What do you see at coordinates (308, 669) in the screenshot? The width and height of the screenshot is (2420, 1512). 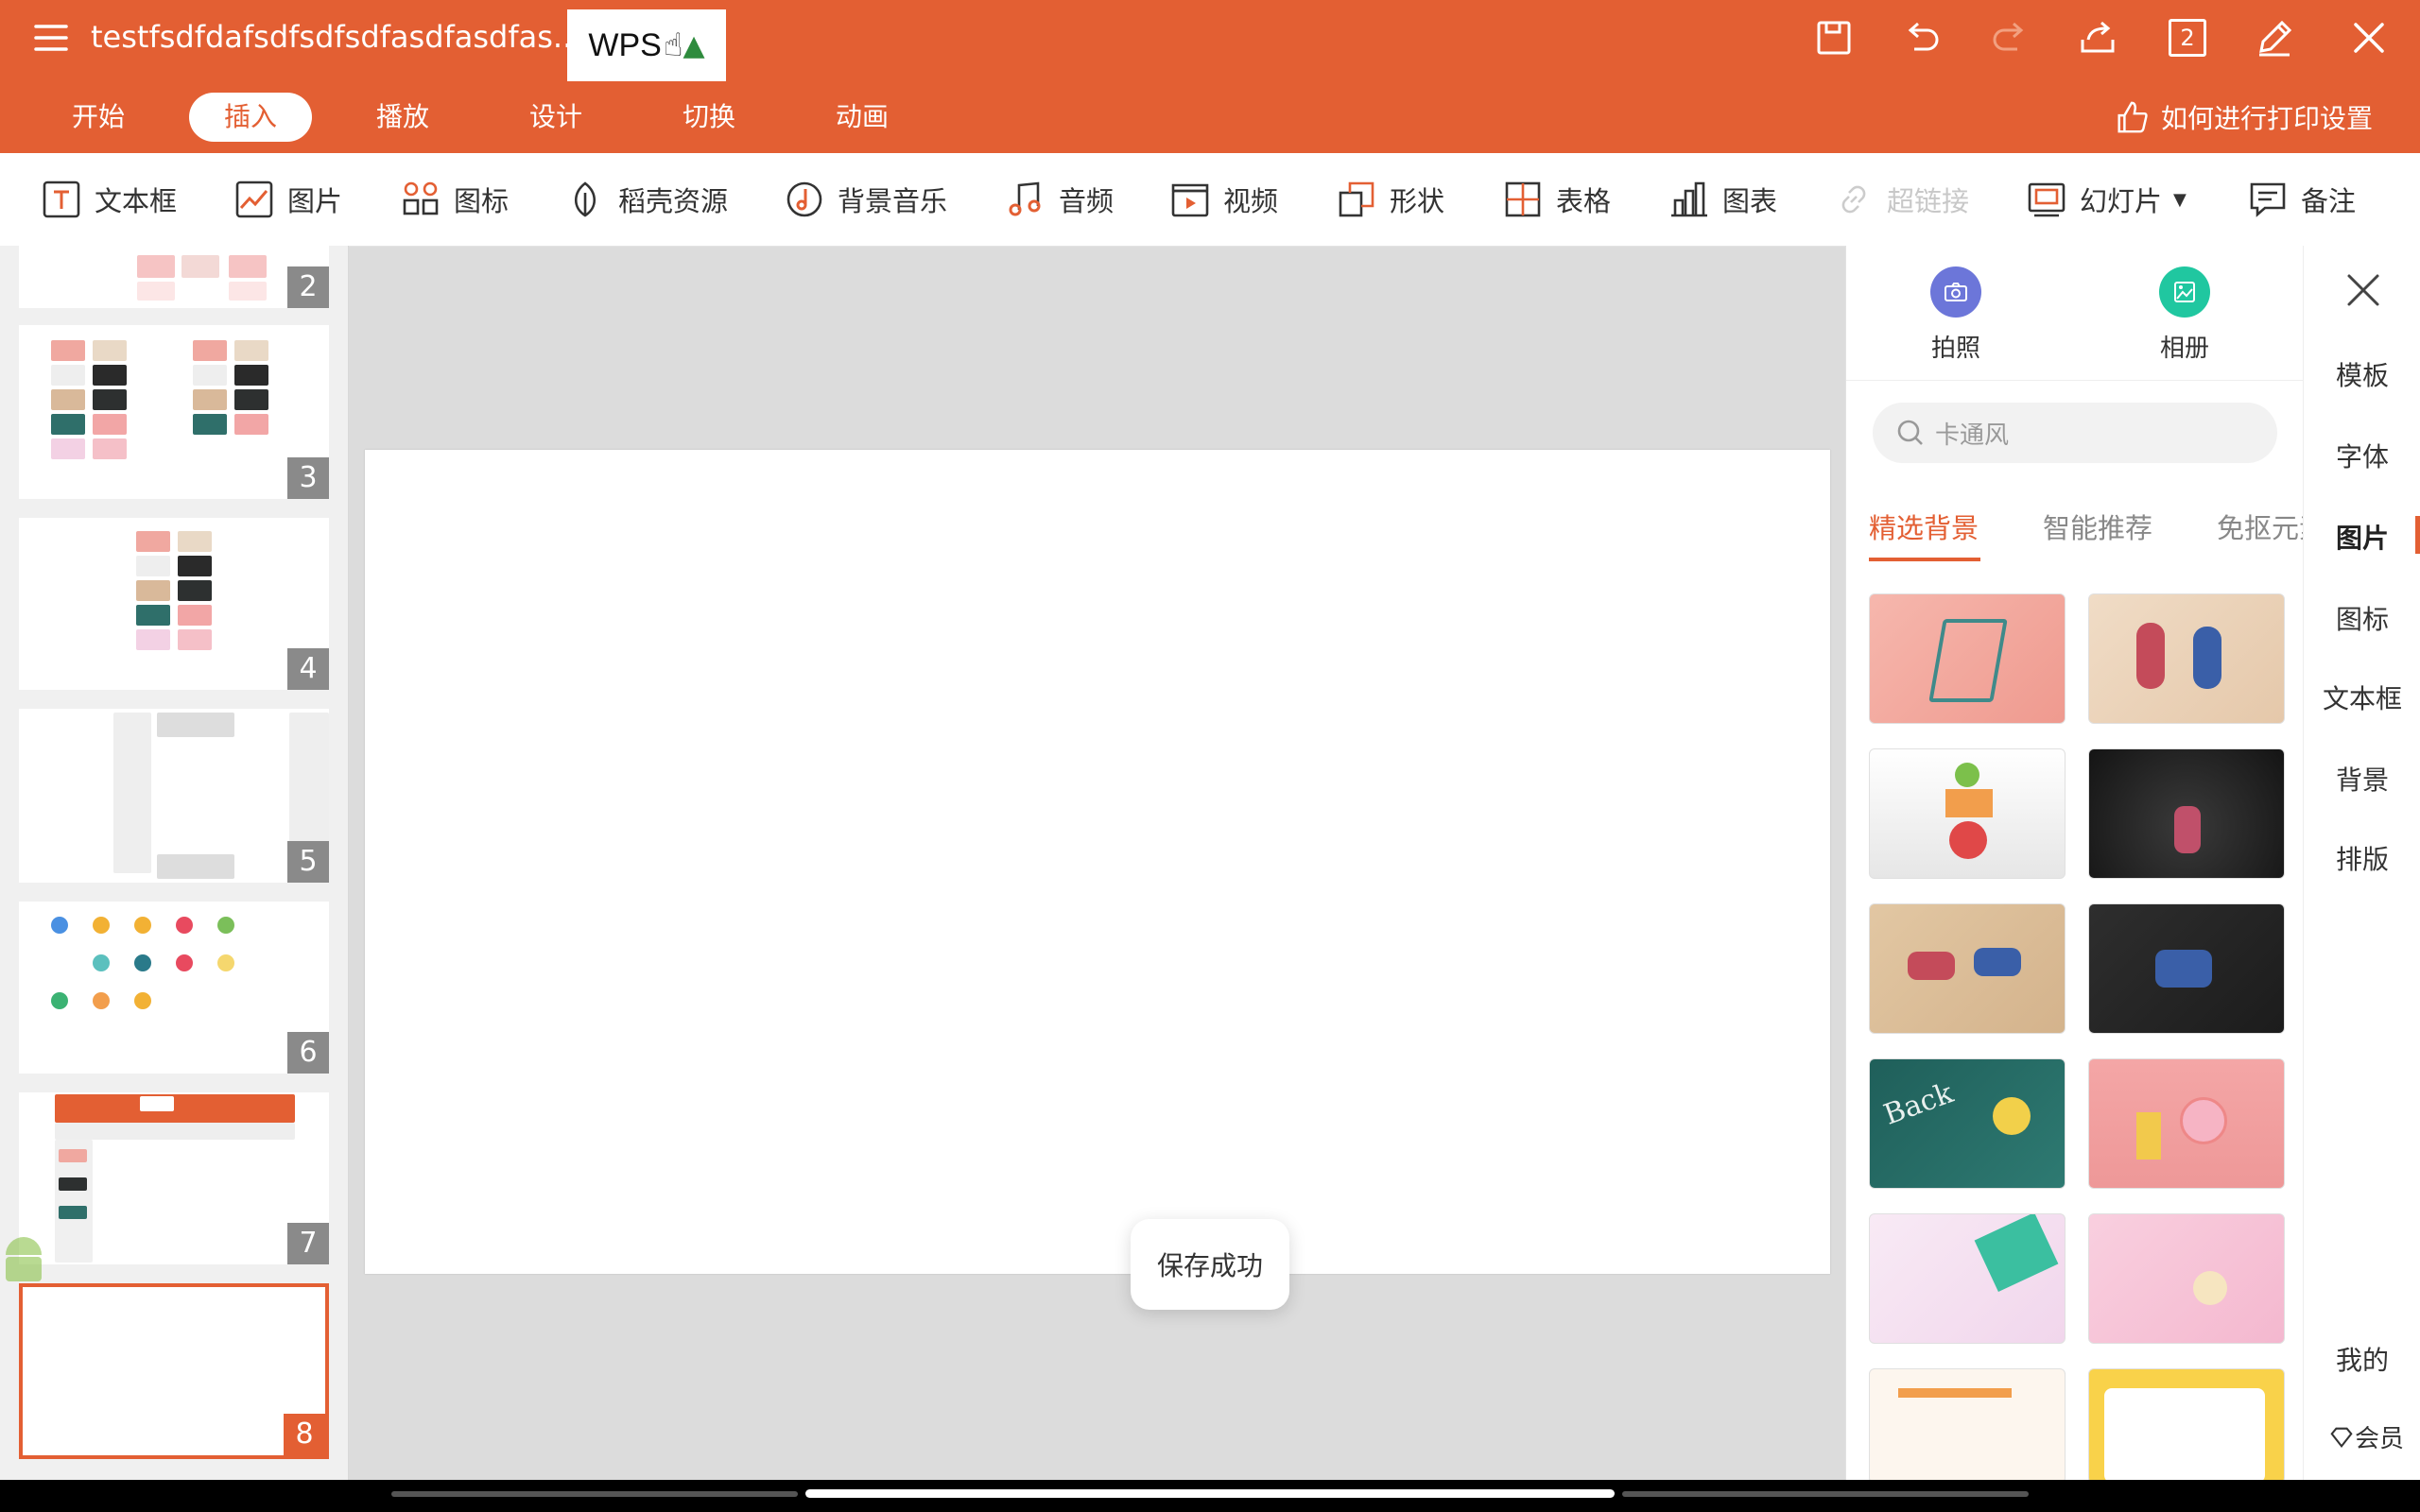 I see `slide-number: 4` at bounding box center [308, 669].